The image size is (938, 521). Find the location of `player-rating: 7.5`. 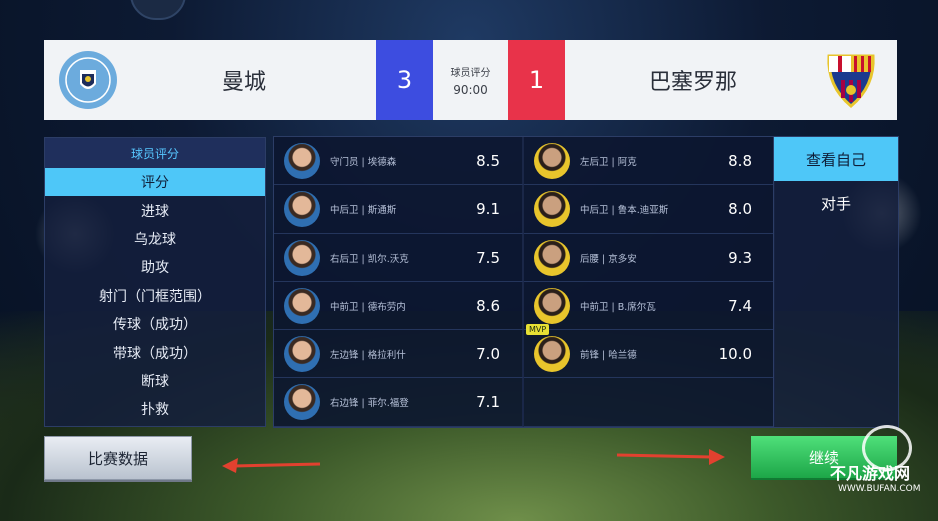

player-rating: 7.5 is located at coordinates (488, 257).